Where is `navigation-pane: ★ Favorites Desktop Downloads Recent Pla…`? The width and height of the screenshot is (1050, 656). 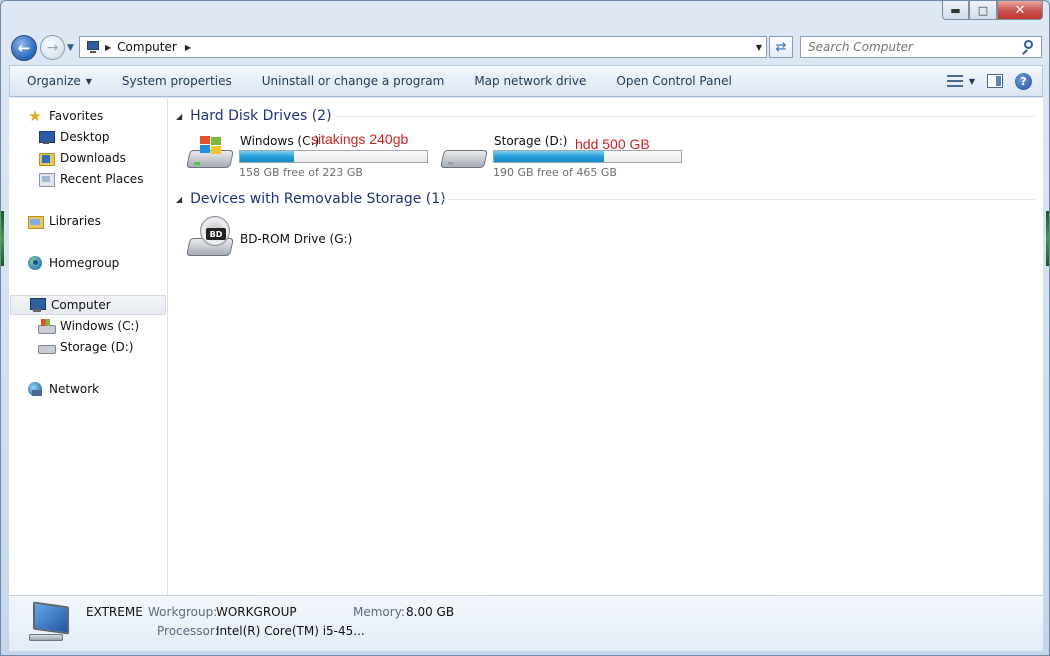
navigation-pane: ★ Favorites Desktop Downloads Recent Pla… is located at coordinates (88, 346).